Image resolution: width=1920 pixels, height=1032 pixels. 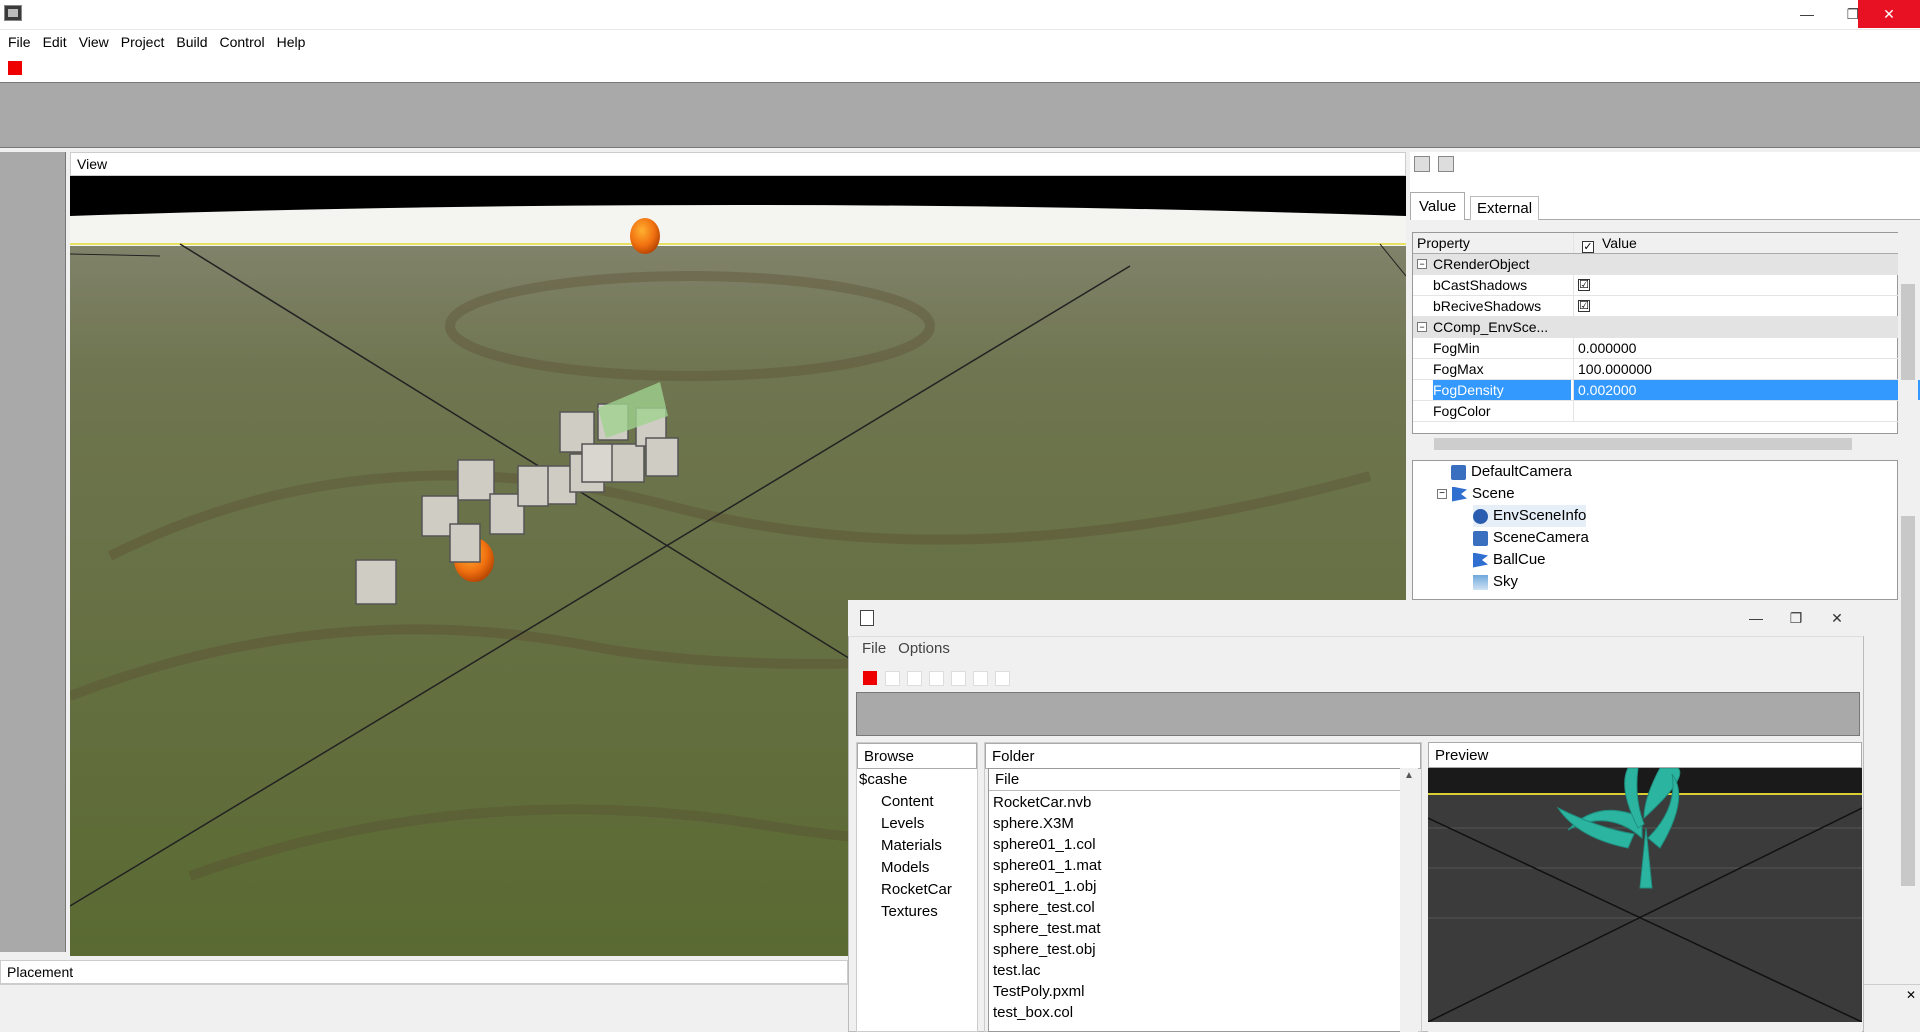 I want to click on tree-item: DefaultCamera, so click(x=1511, y=472).